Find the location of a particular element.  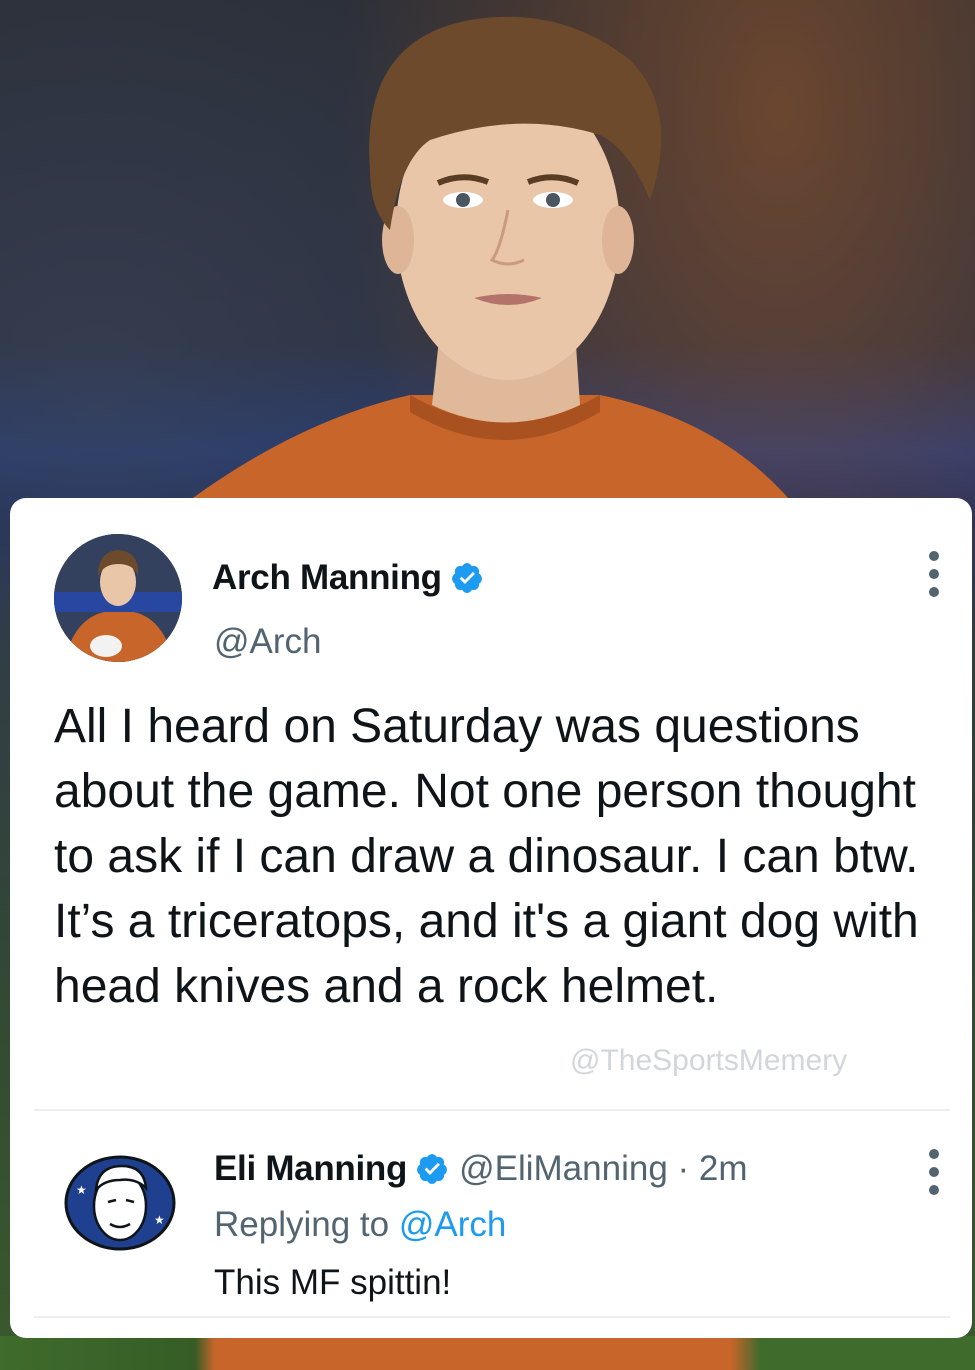

reply-text: This MF spittin! is located at coordinates (333, 1282).